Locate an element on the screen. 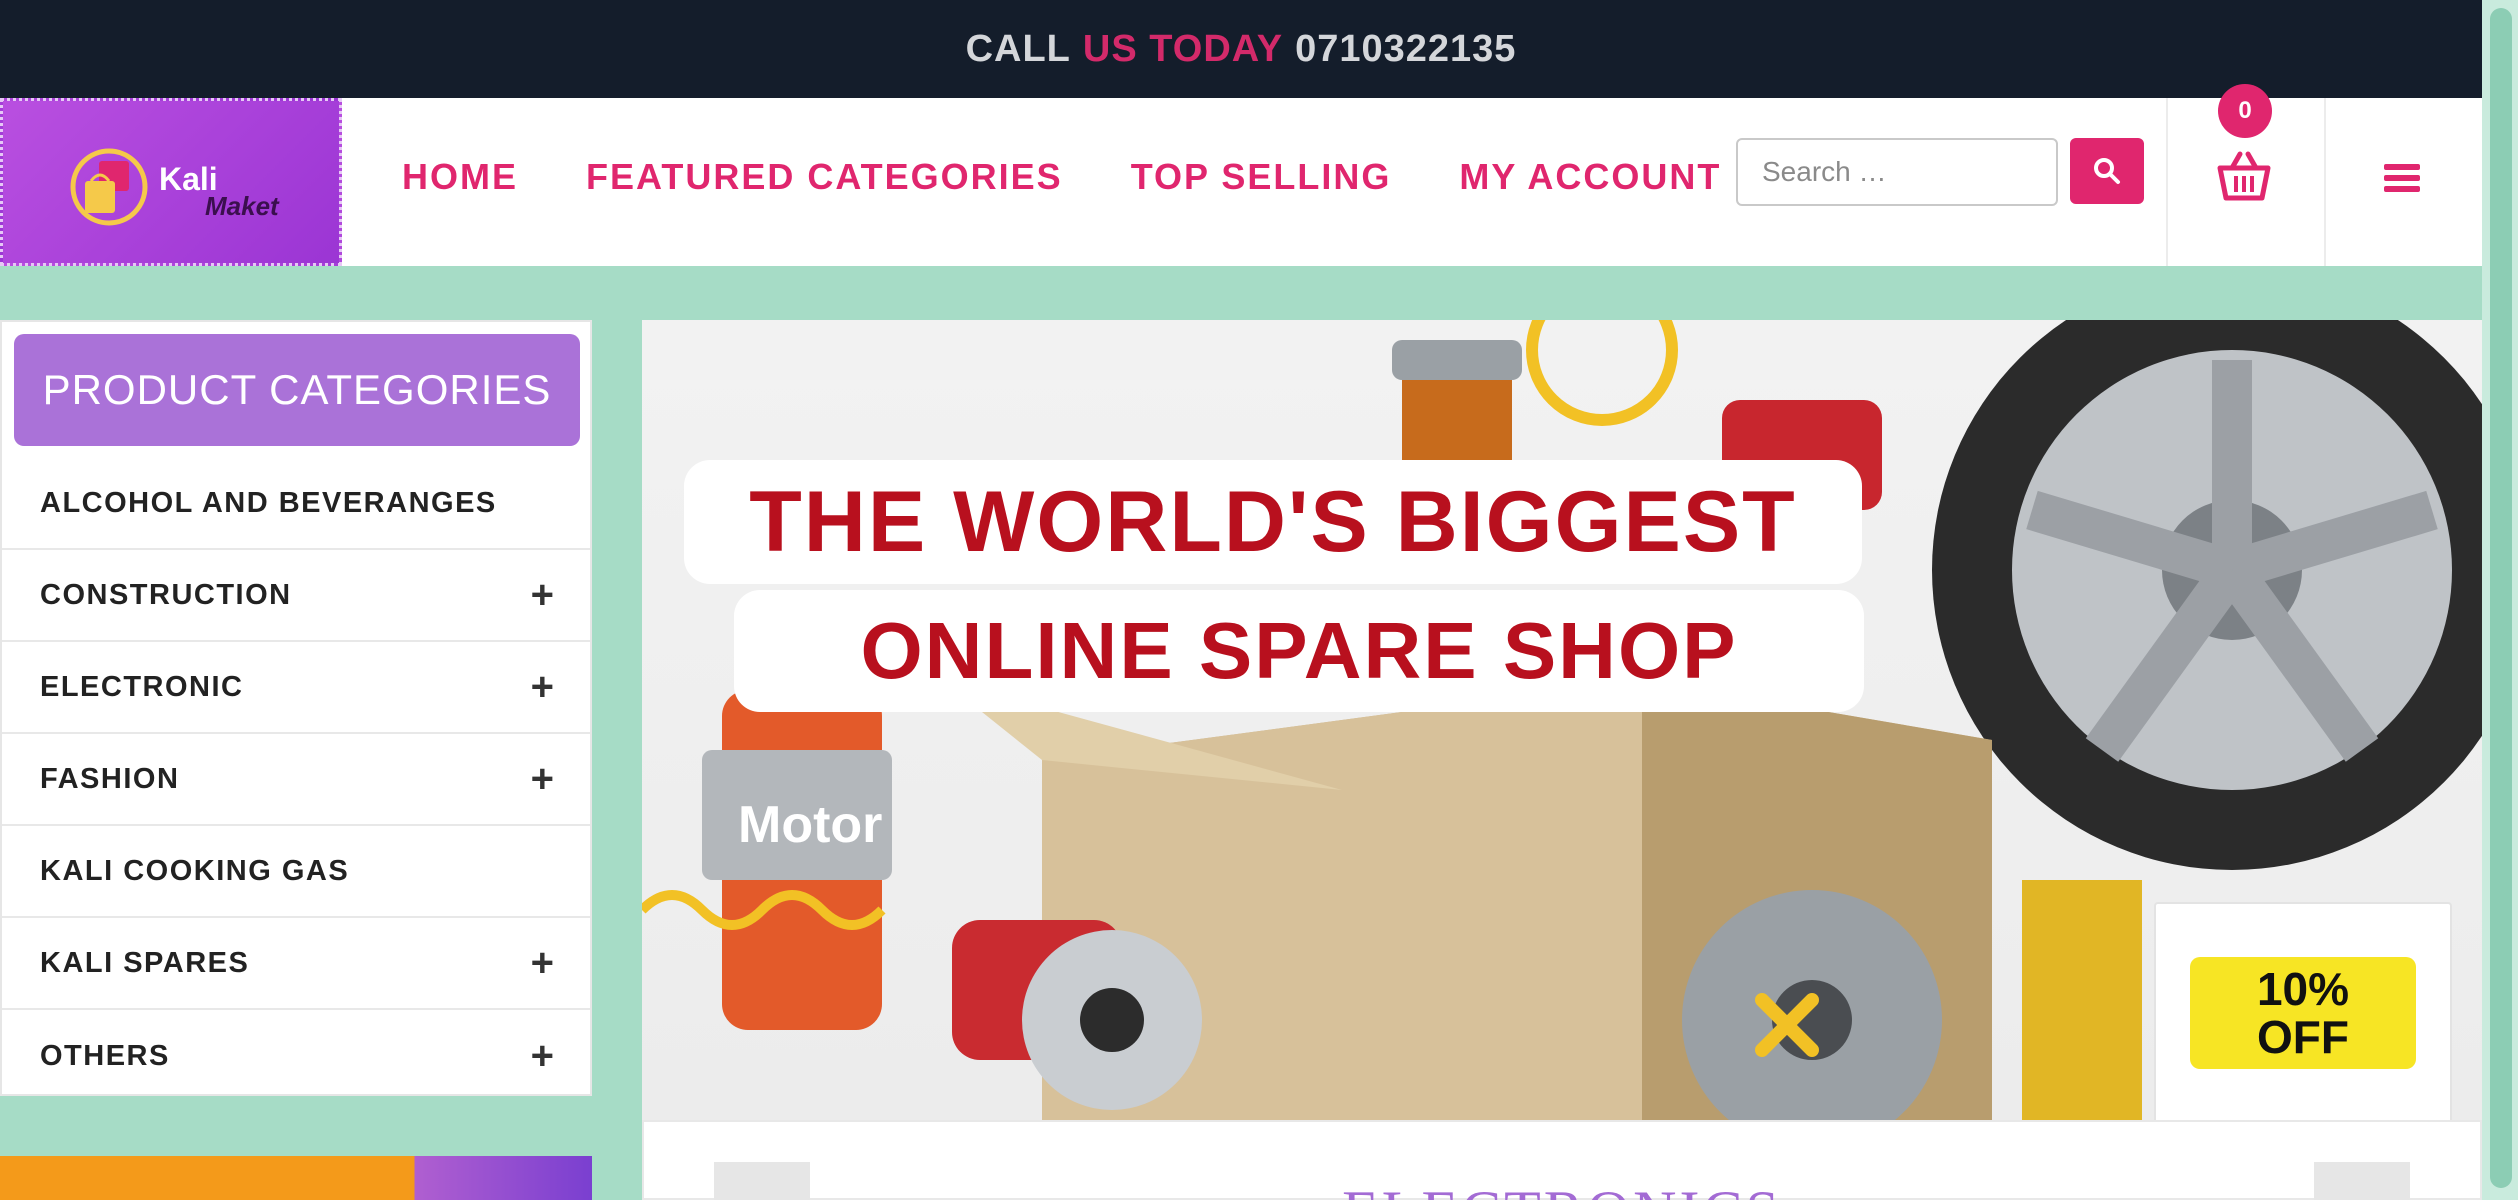  category-label: ALCOHOL AND BEVERANGES is located at coordinates (268, 503).